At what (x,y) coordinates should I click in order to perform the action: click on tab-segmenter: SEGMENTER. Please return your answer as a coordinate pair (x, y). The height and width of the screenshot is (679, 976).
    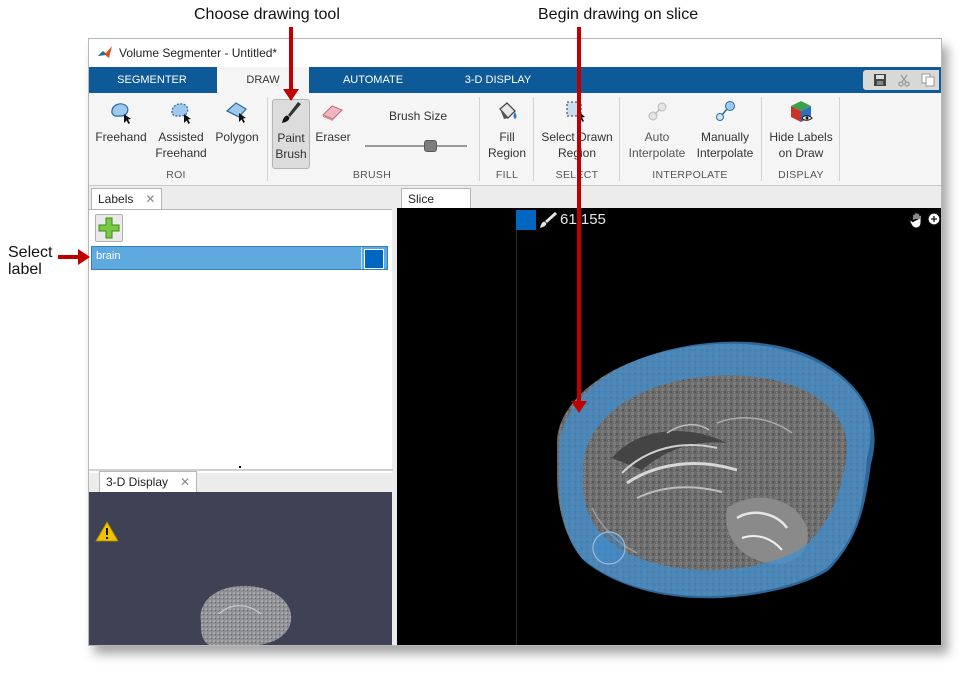
    Looking at the image, I should click on (152, 80).